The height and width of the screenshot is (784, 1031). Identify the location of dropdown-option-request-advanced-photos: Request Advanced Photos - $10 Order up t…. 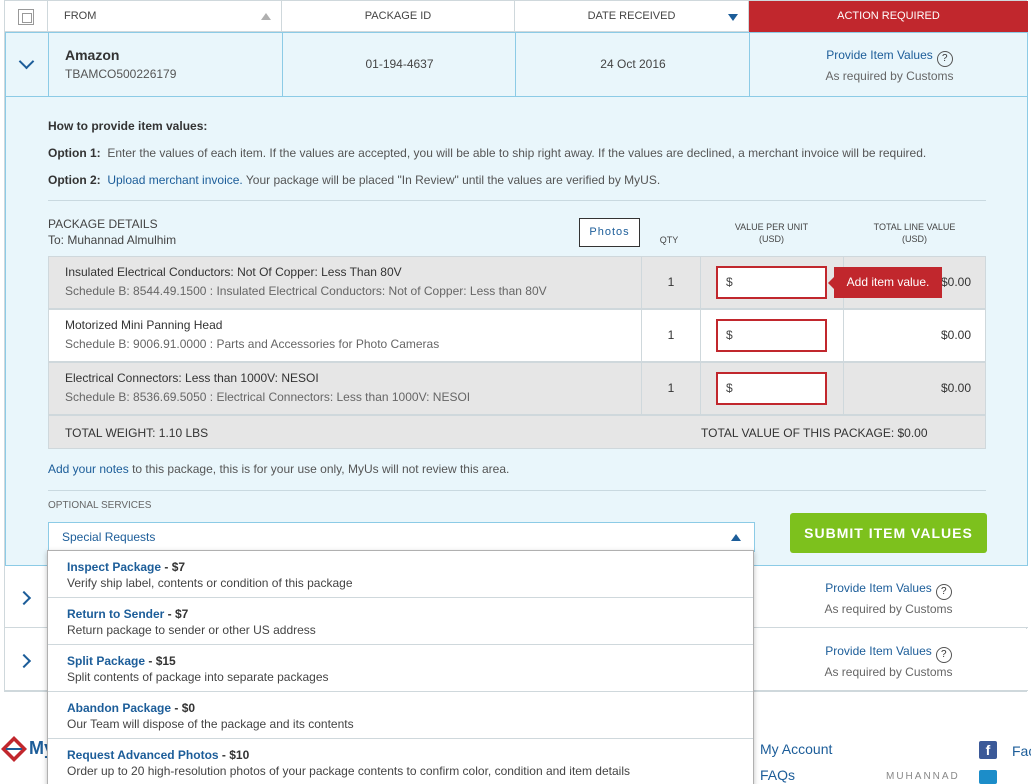
(400, 761).